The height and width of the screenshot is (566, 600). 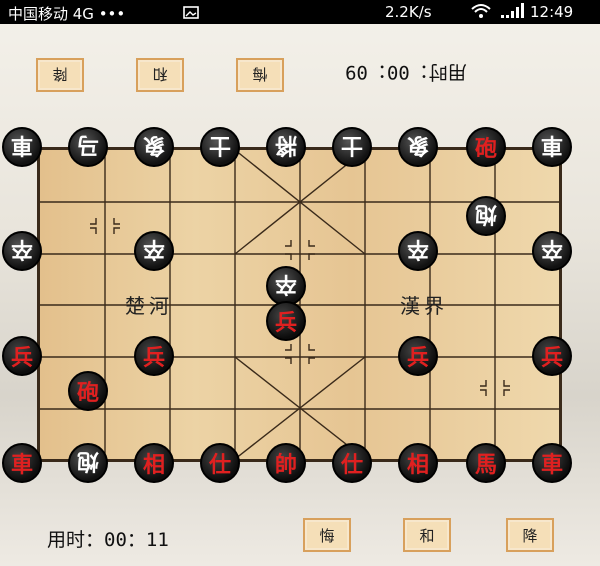 I want to click on river-right-text: 漢界, so click(x=424, y=306).